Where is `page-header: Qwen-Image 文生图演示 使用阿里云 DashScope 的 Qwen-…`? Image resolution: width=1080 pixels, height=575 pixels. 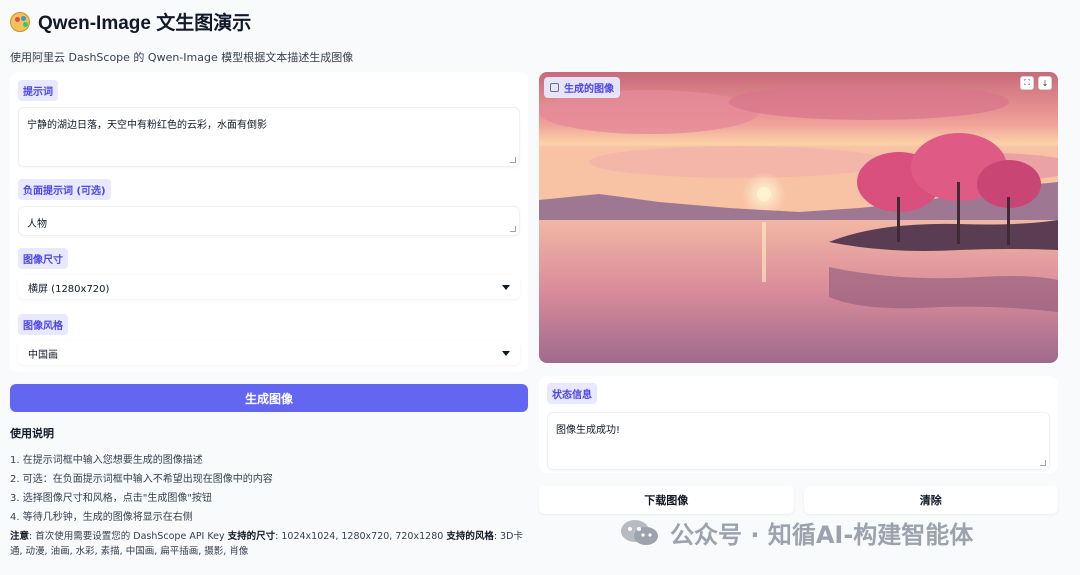 page-header: Qwen-Image 文生图演示 使用阿里云 DashScope 的 Qwen-… is located at coordinates (181, 36).